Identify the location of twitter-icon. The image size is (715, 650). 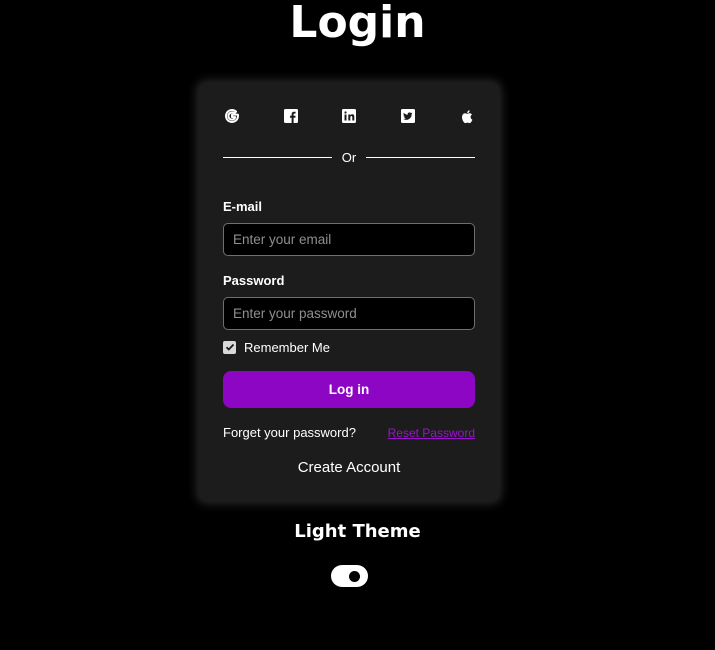
(407, 116).